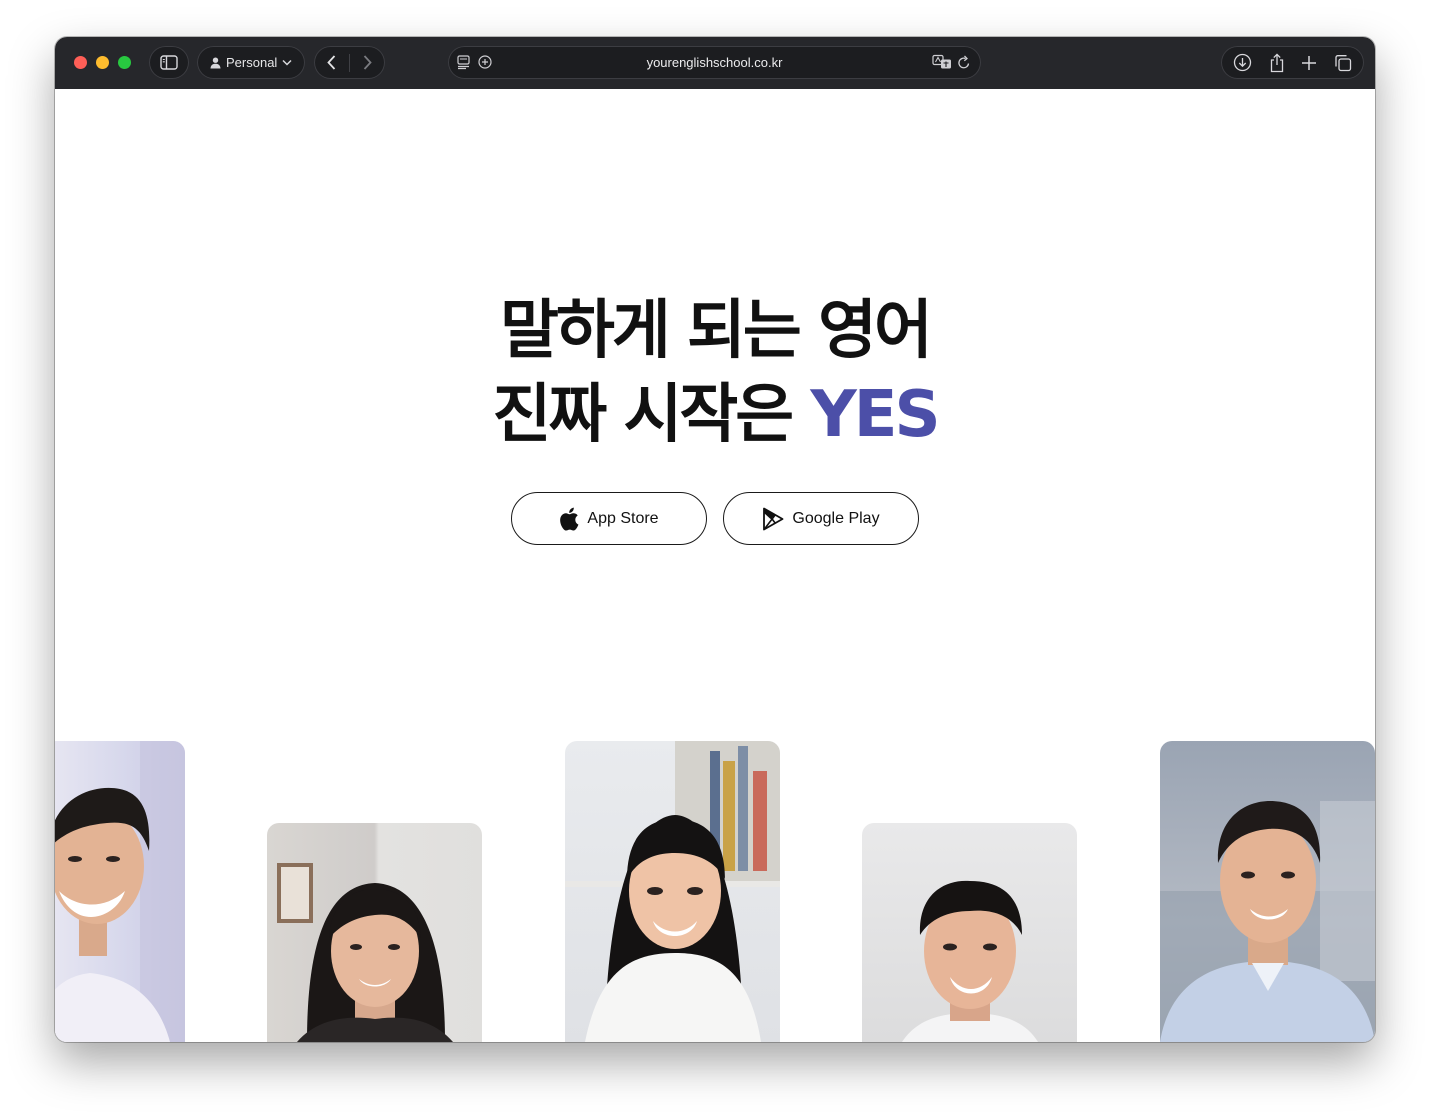  What do you see at coordinates (773, 519) in the screenshot?
I see `google-play-icon` at bounding box center [773, 519].